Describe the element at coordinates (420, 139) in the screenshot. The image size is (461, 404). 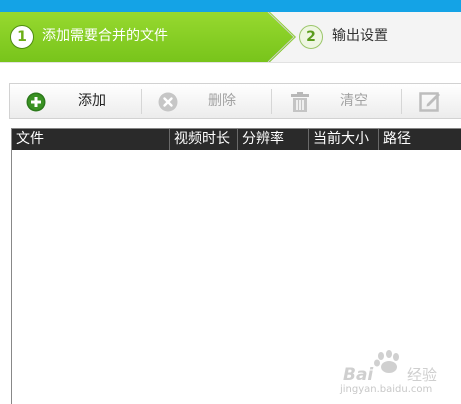
I see `column-header-path: 路径` at that location.